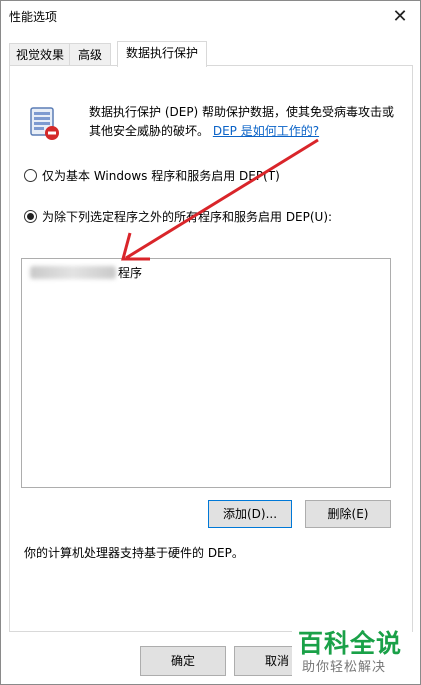 The height and width of the screenshot is (685, 421). Describe the element at coordinates (134, 553) in the screenshot. I see `hardware-dep-note: 你的计算机处理器支持基于硬件的 DEP。` at that location.